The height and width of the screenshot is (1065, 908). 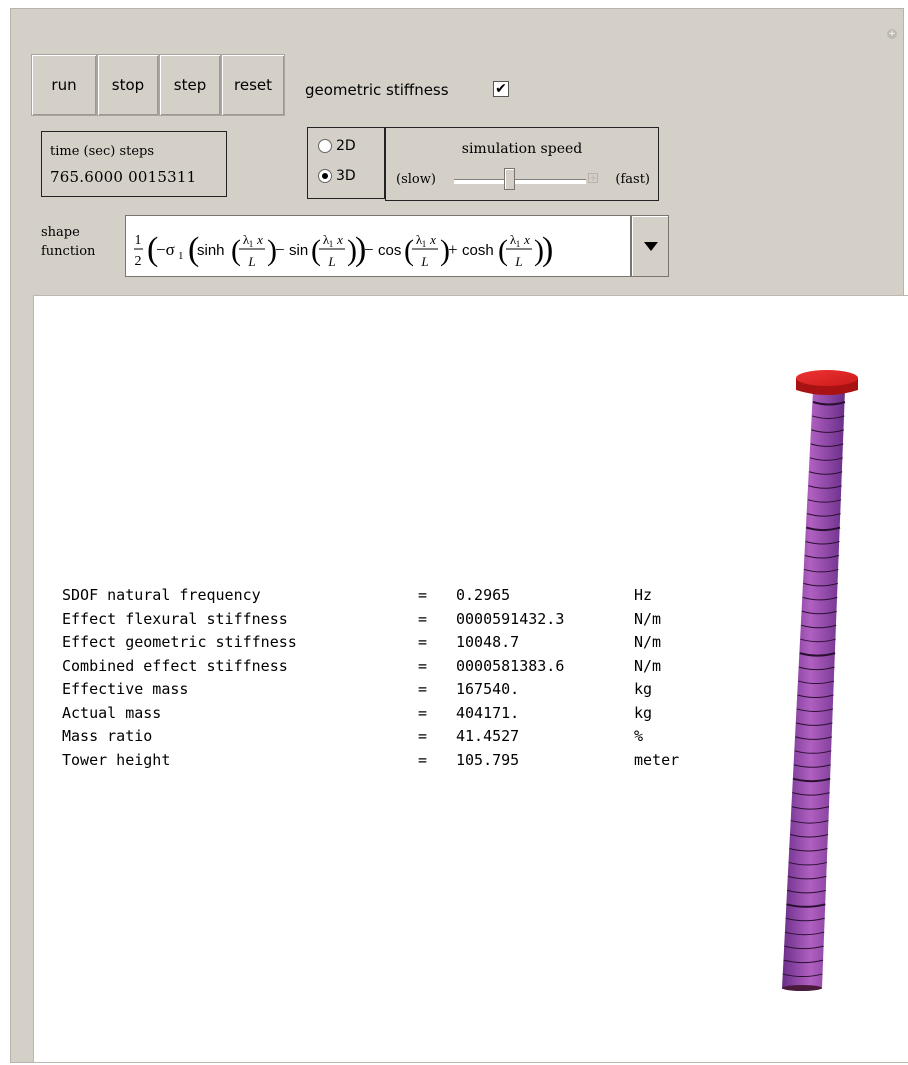 What do you see at coordinates (518, 261) in the screenshot?
I see `cosh-arg-denominator: L` at bounding box center [518, 261].